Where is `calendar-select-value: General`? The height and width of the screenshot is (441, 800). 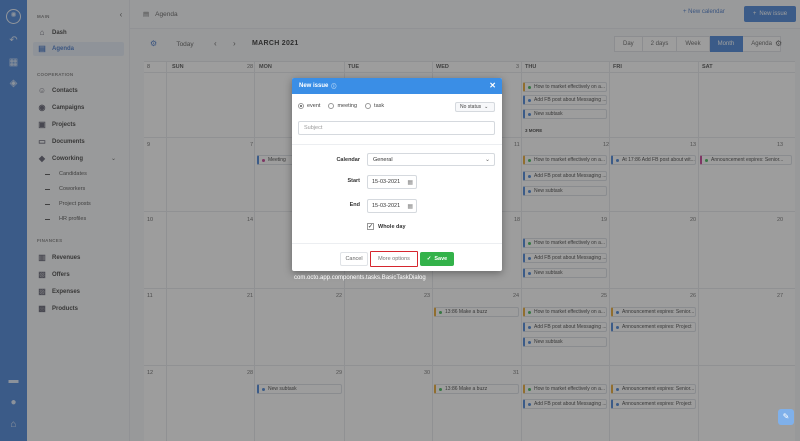
calendar-select-value: General is located at coordinates (383, 159).